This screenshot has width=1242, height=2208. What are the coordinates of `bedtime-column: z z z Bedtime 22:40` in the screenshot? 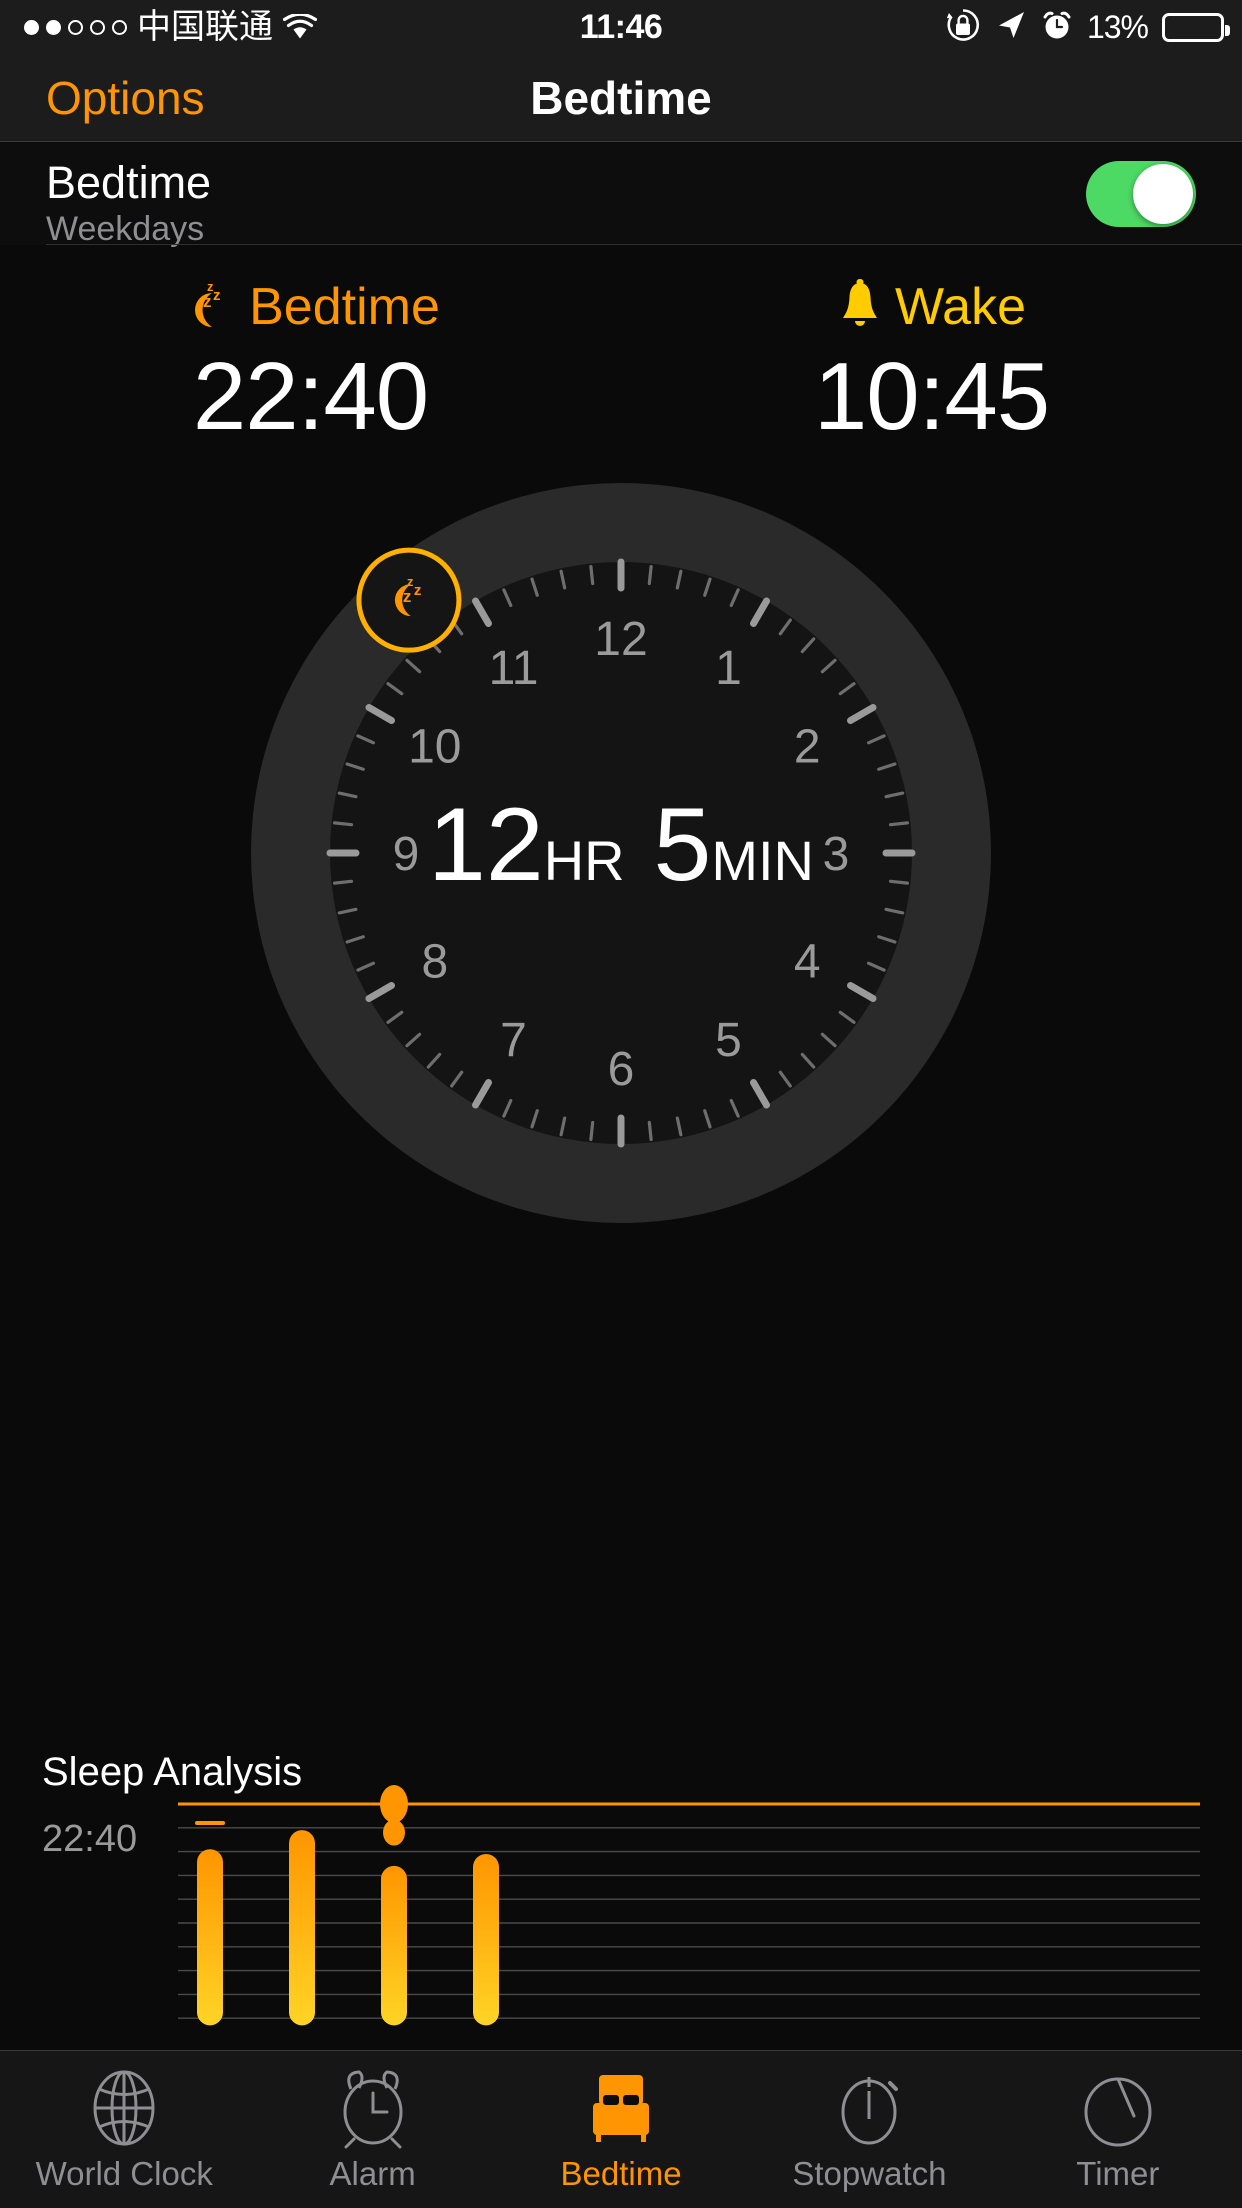 It's located at (310, 372).